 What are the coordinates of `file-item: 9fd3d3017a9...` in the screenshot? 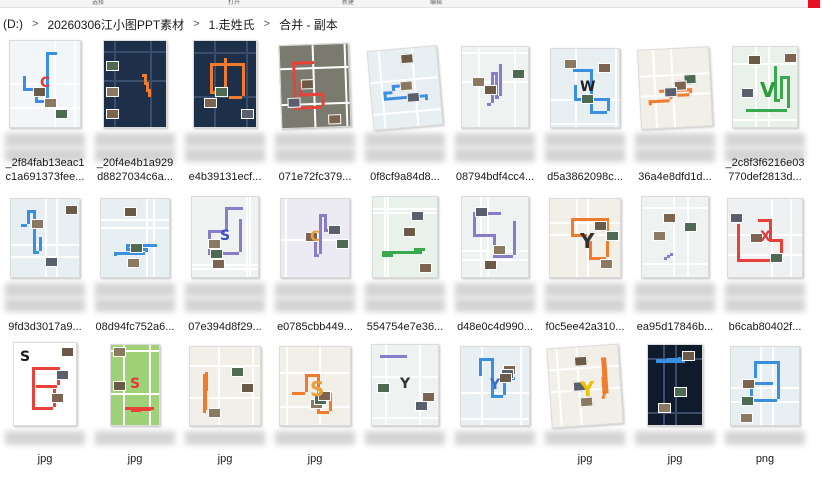 It's located at (45, 264).